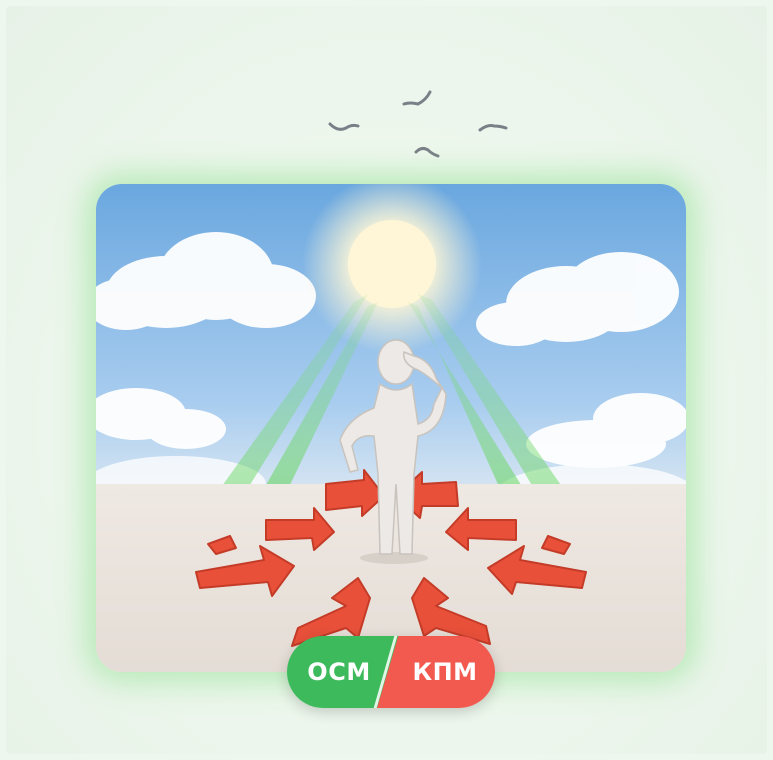 This screenshot has width=773, height=760. I want to click on birds, so click(418, 124).